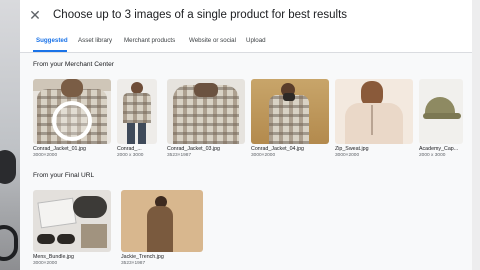 Image resolution: width=480 pixels, height=270 pixels. Describe the element at coordinates (64, 175) in the screenshot. I see `final-url-heading: From your Final URL` at that location.